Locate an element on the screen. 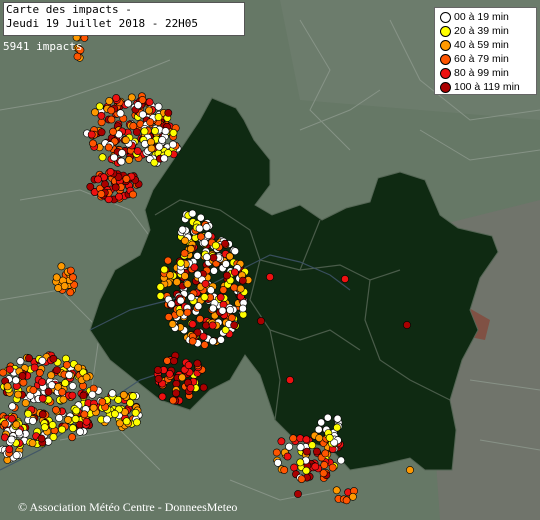 This screenshot has width=540, height=520. legend-item: 80 à 99 min is located at coordinates (488, 73).